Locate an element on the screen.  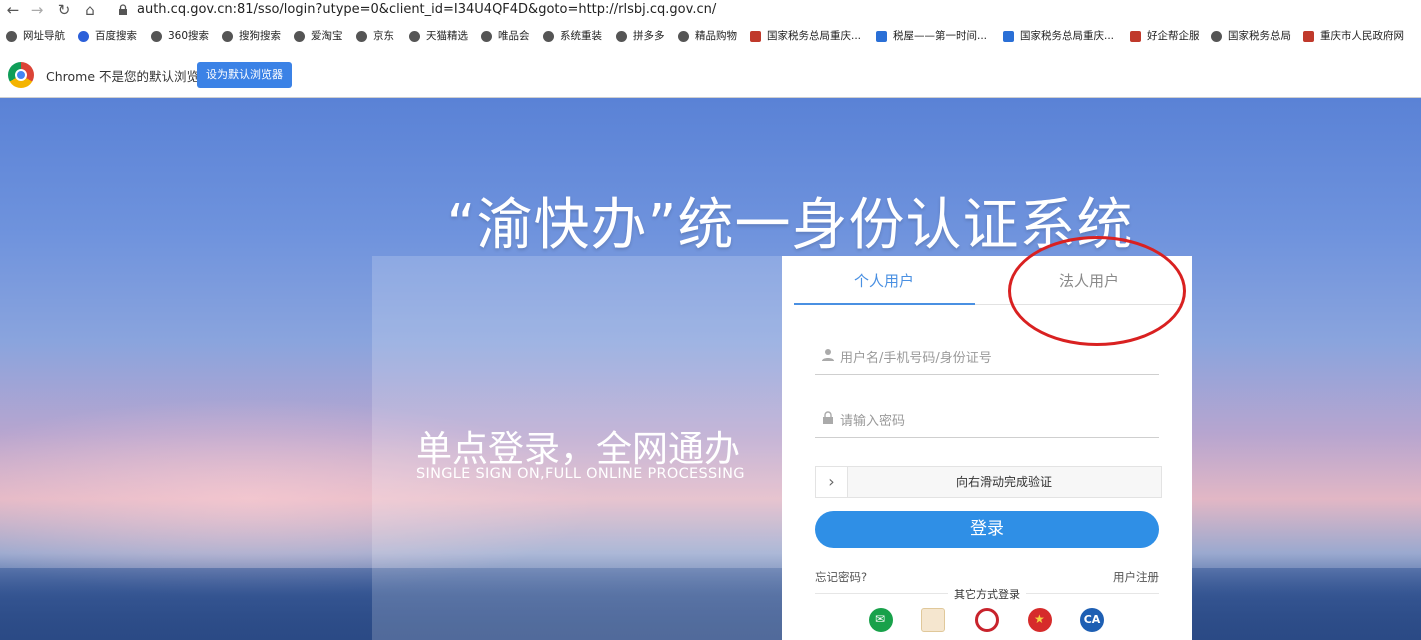
bank-icon is located at coordinates (933, 620).